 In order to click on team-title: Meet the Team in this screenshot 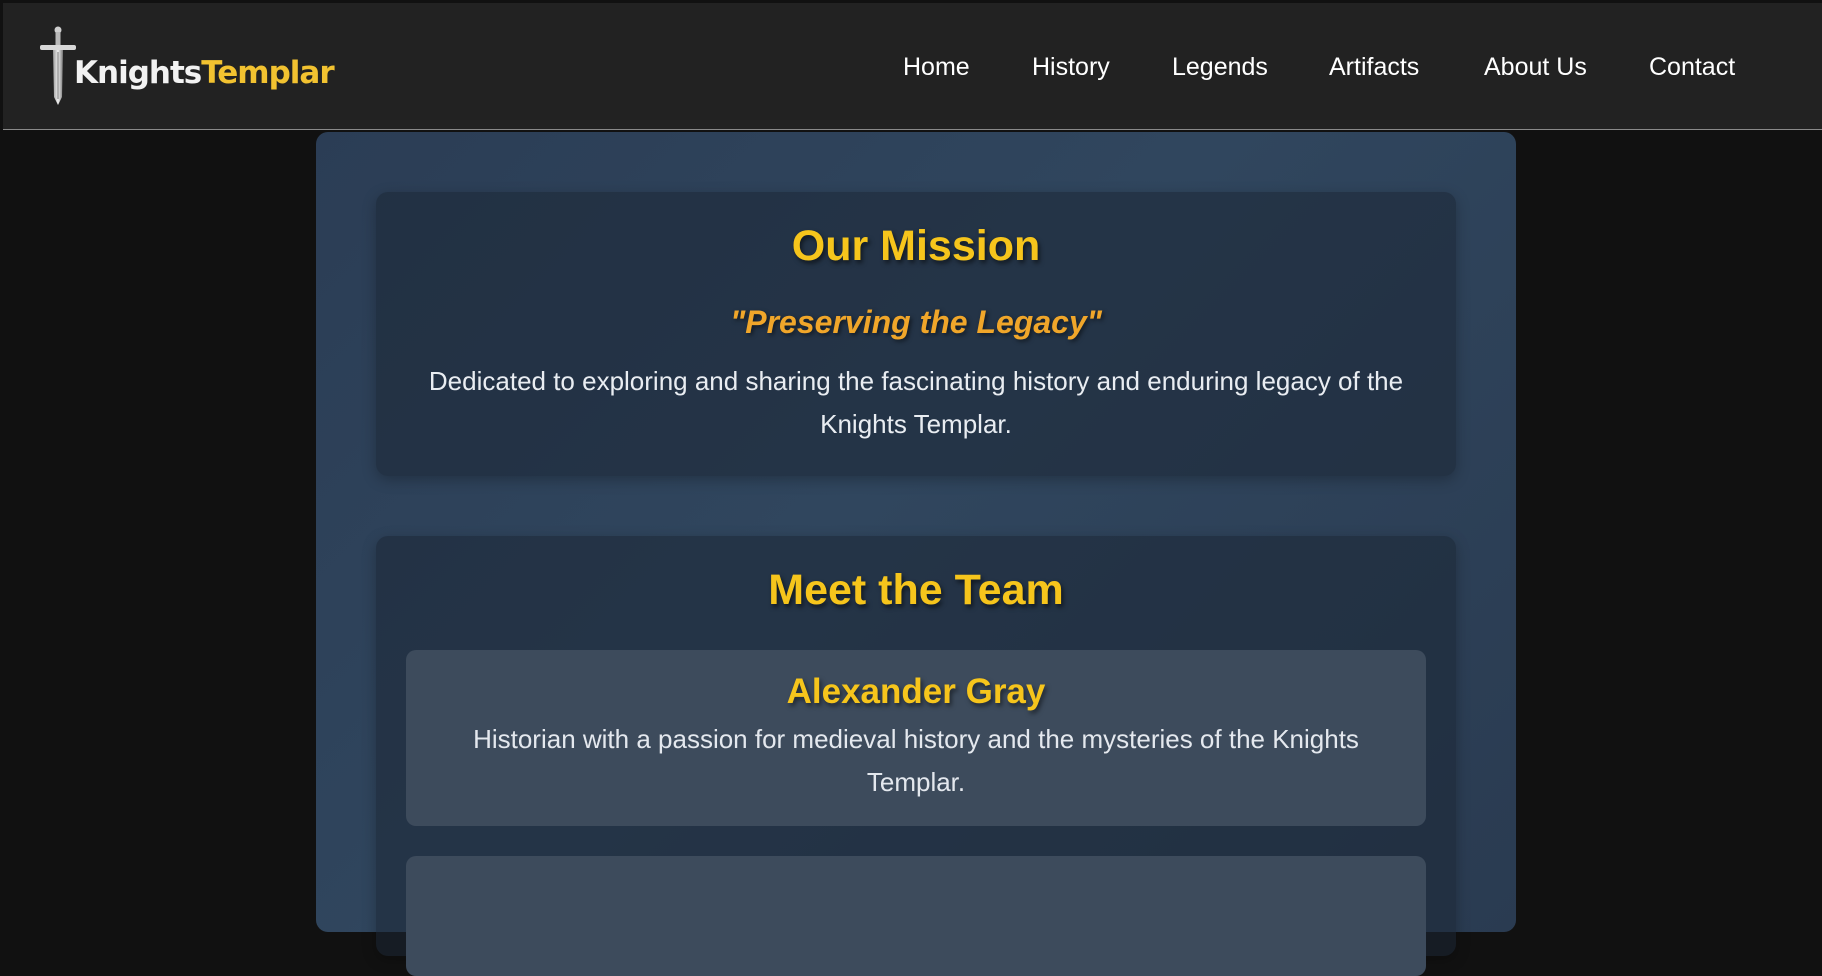, I will do `click(916, 590)`.